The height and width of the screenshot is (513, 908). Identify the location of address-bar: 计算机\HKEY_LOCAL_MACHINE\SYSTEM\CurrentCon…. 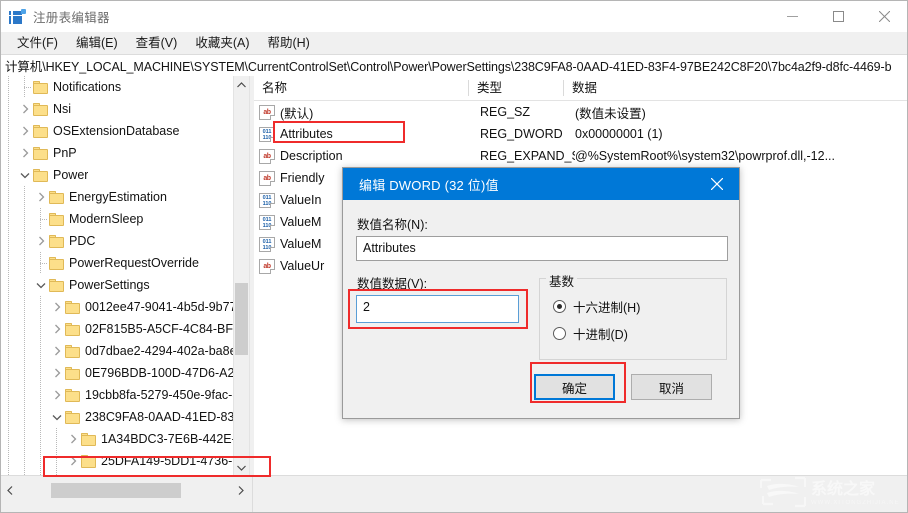
(454, 65).